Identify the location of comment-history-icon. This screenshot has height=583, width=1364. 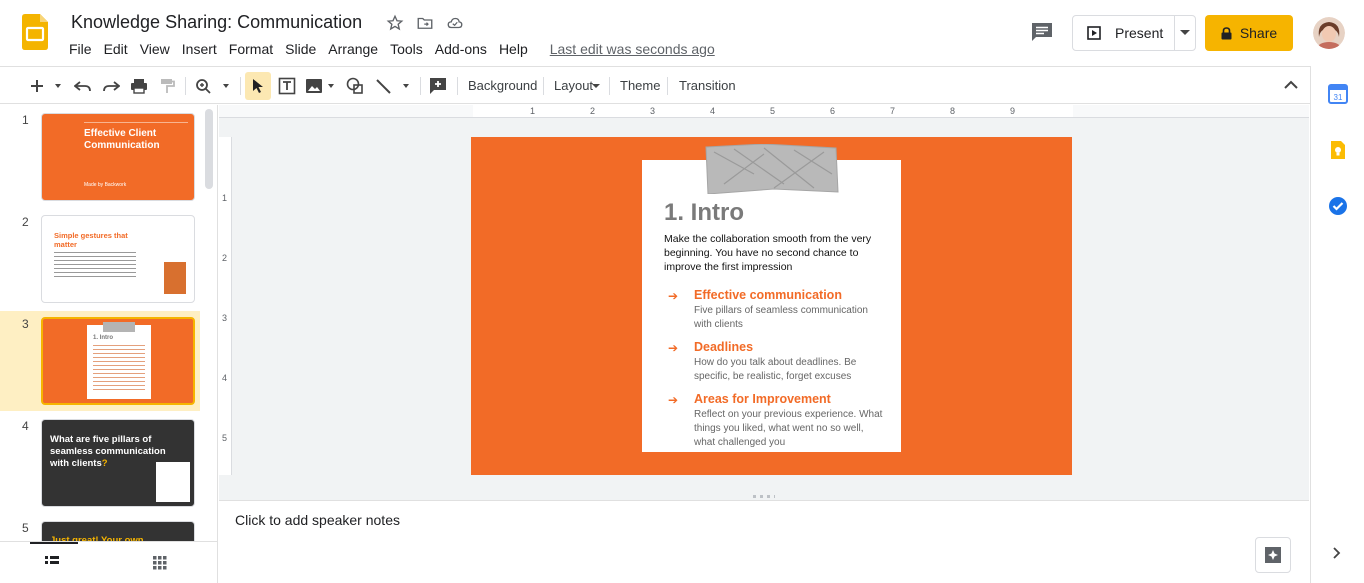
(1042, 32).